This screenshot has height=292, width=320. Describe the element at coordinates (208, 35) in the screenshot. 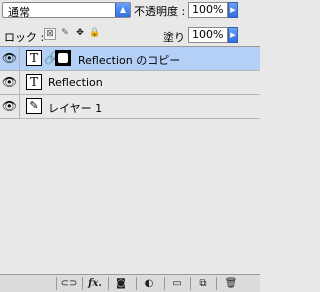

I see `fill-field: 100%` at that location.